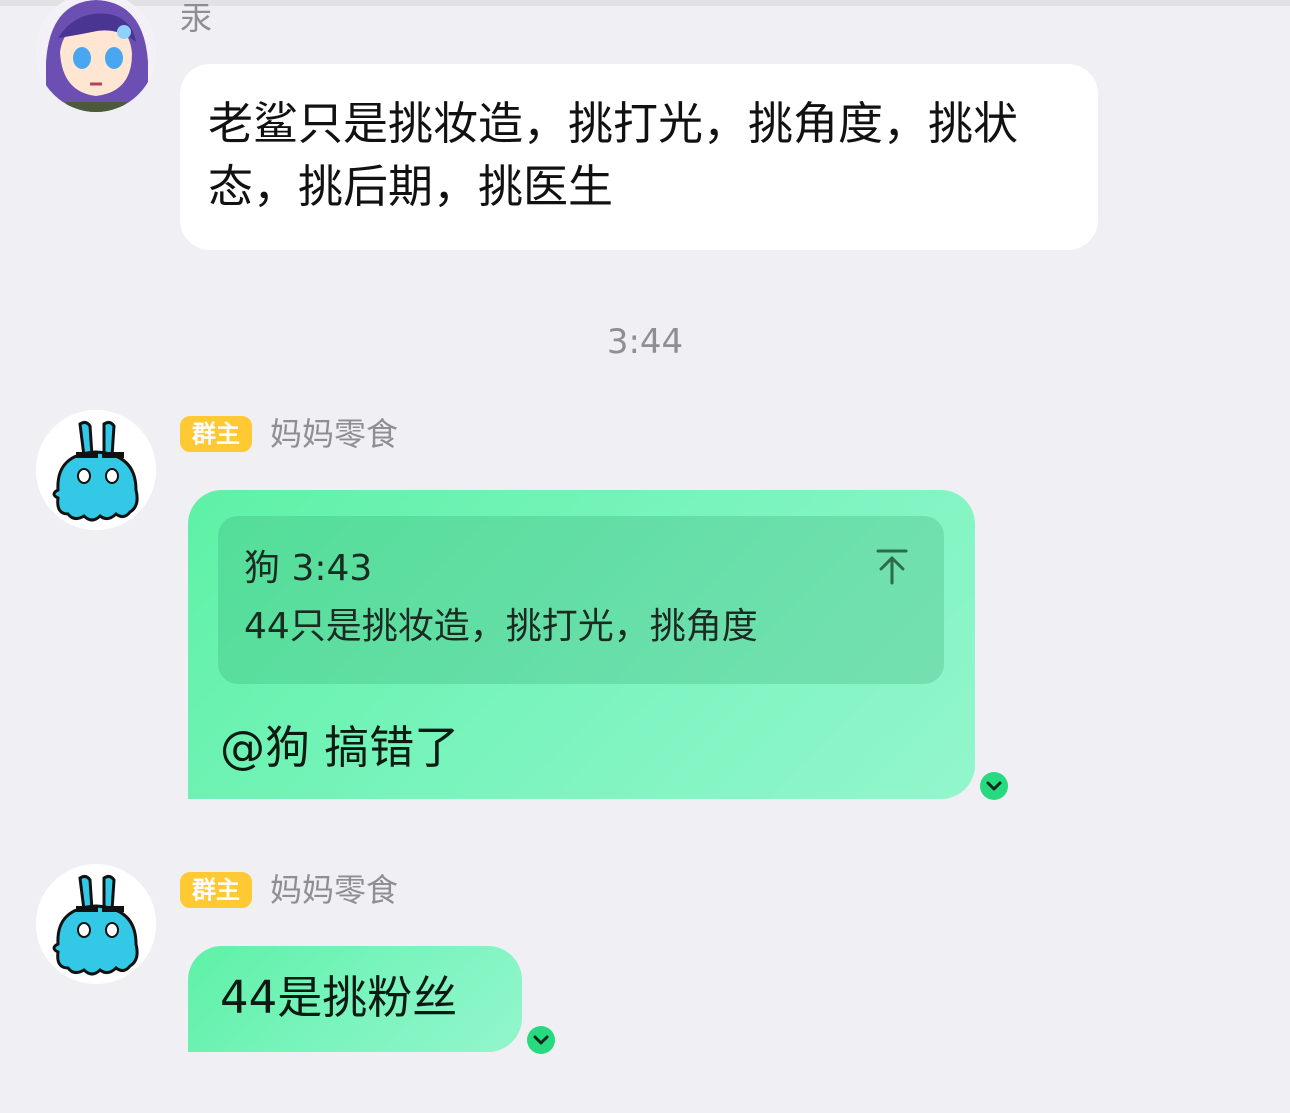  What do you see at coordinates (262, 568) in the screenshot?
I see `quote-author: 狗` at bounding box center [262, 568].